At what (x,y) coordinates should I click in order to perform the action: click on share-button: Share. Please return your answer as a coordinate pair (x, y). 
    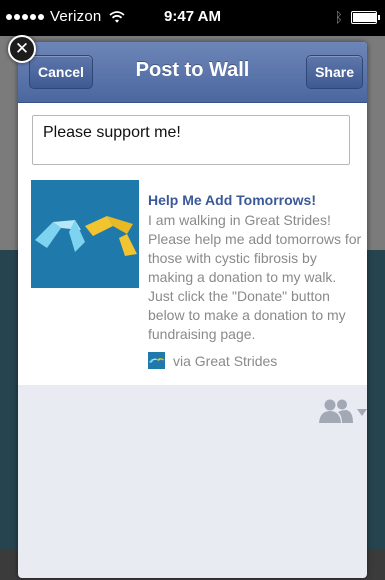
    Looking at the image, I should click on (334, 72).